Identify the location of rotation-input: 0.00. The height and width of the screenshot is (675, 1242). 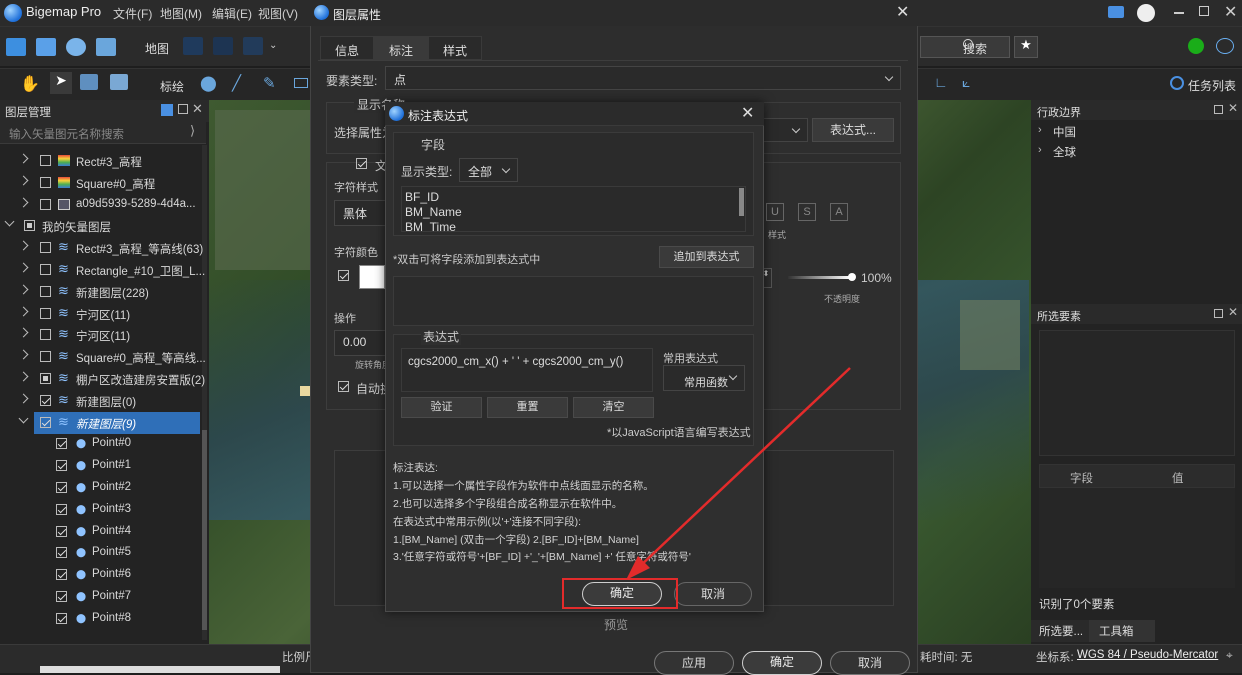
(360, 343).